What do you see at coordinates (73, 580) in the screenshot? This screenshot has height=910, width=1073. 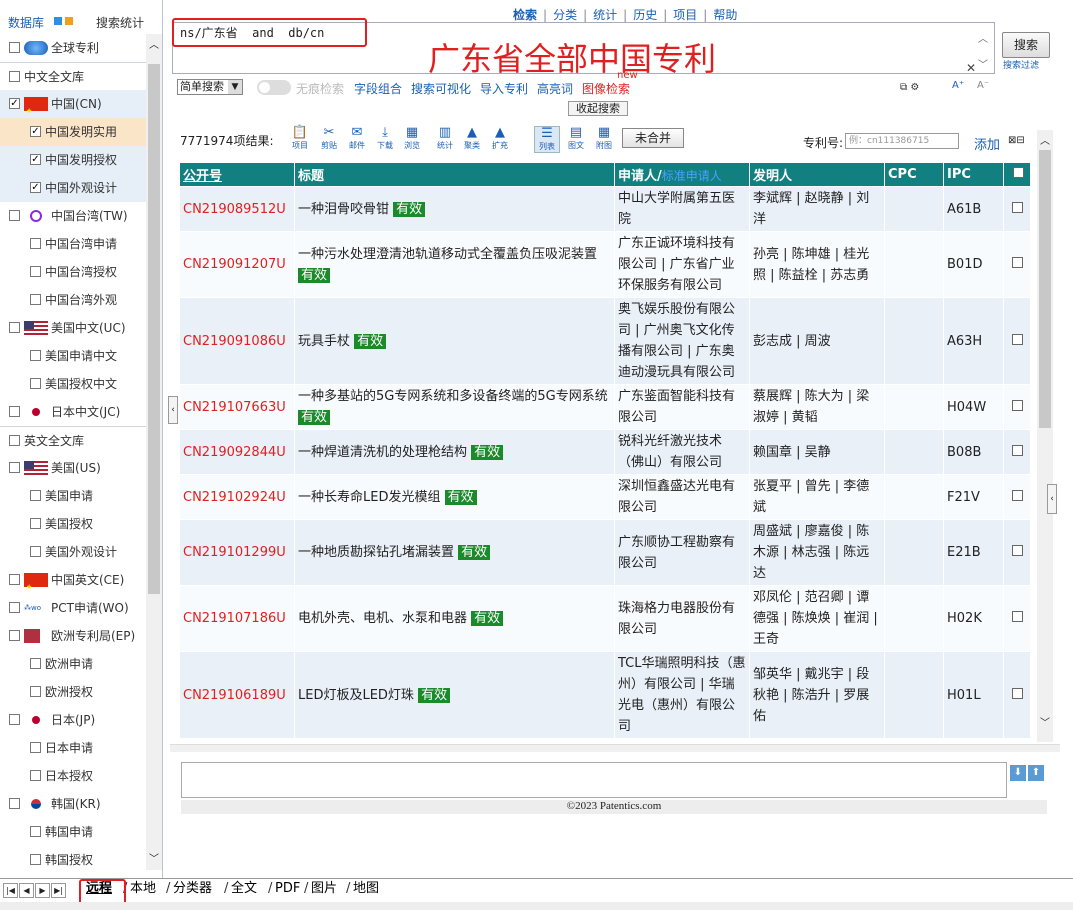 I see `list-item: ★ 中国英文(CE)` at bounding box center [73, 580].